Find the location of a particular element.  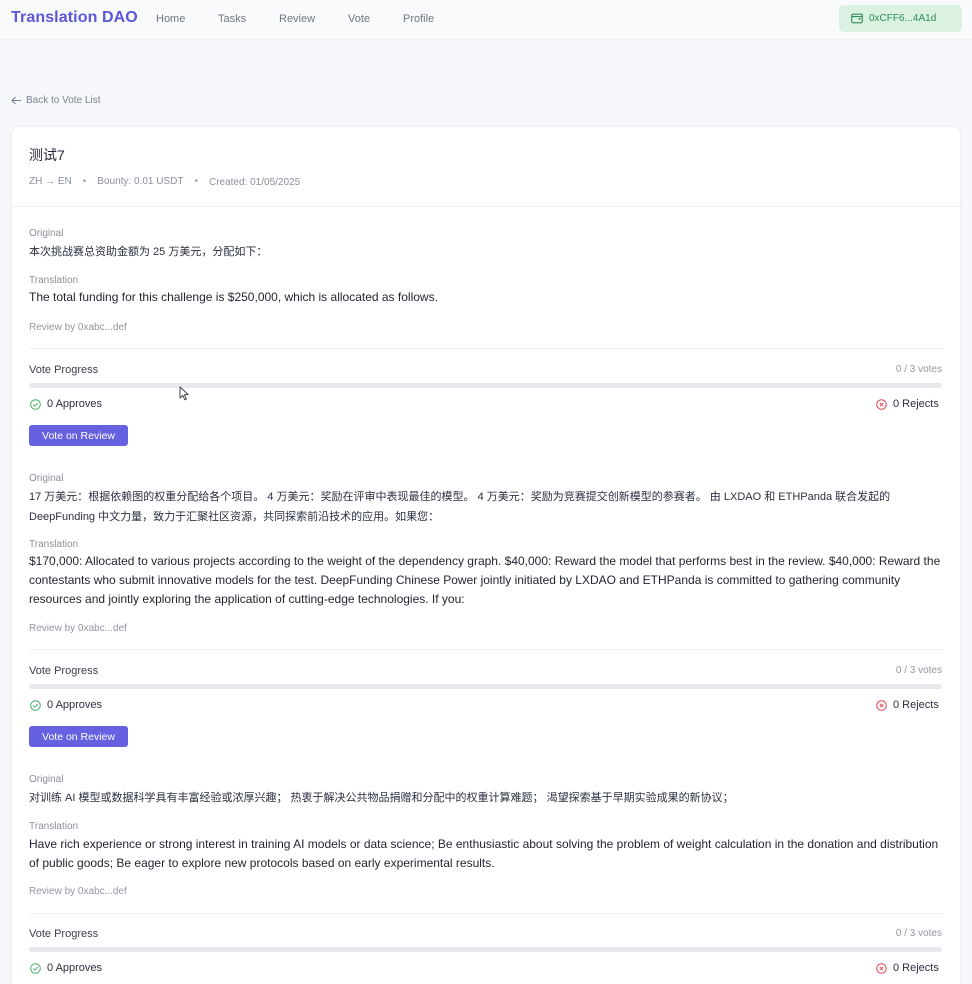

task-title: 测试7 is located at coordinates (47, 155).